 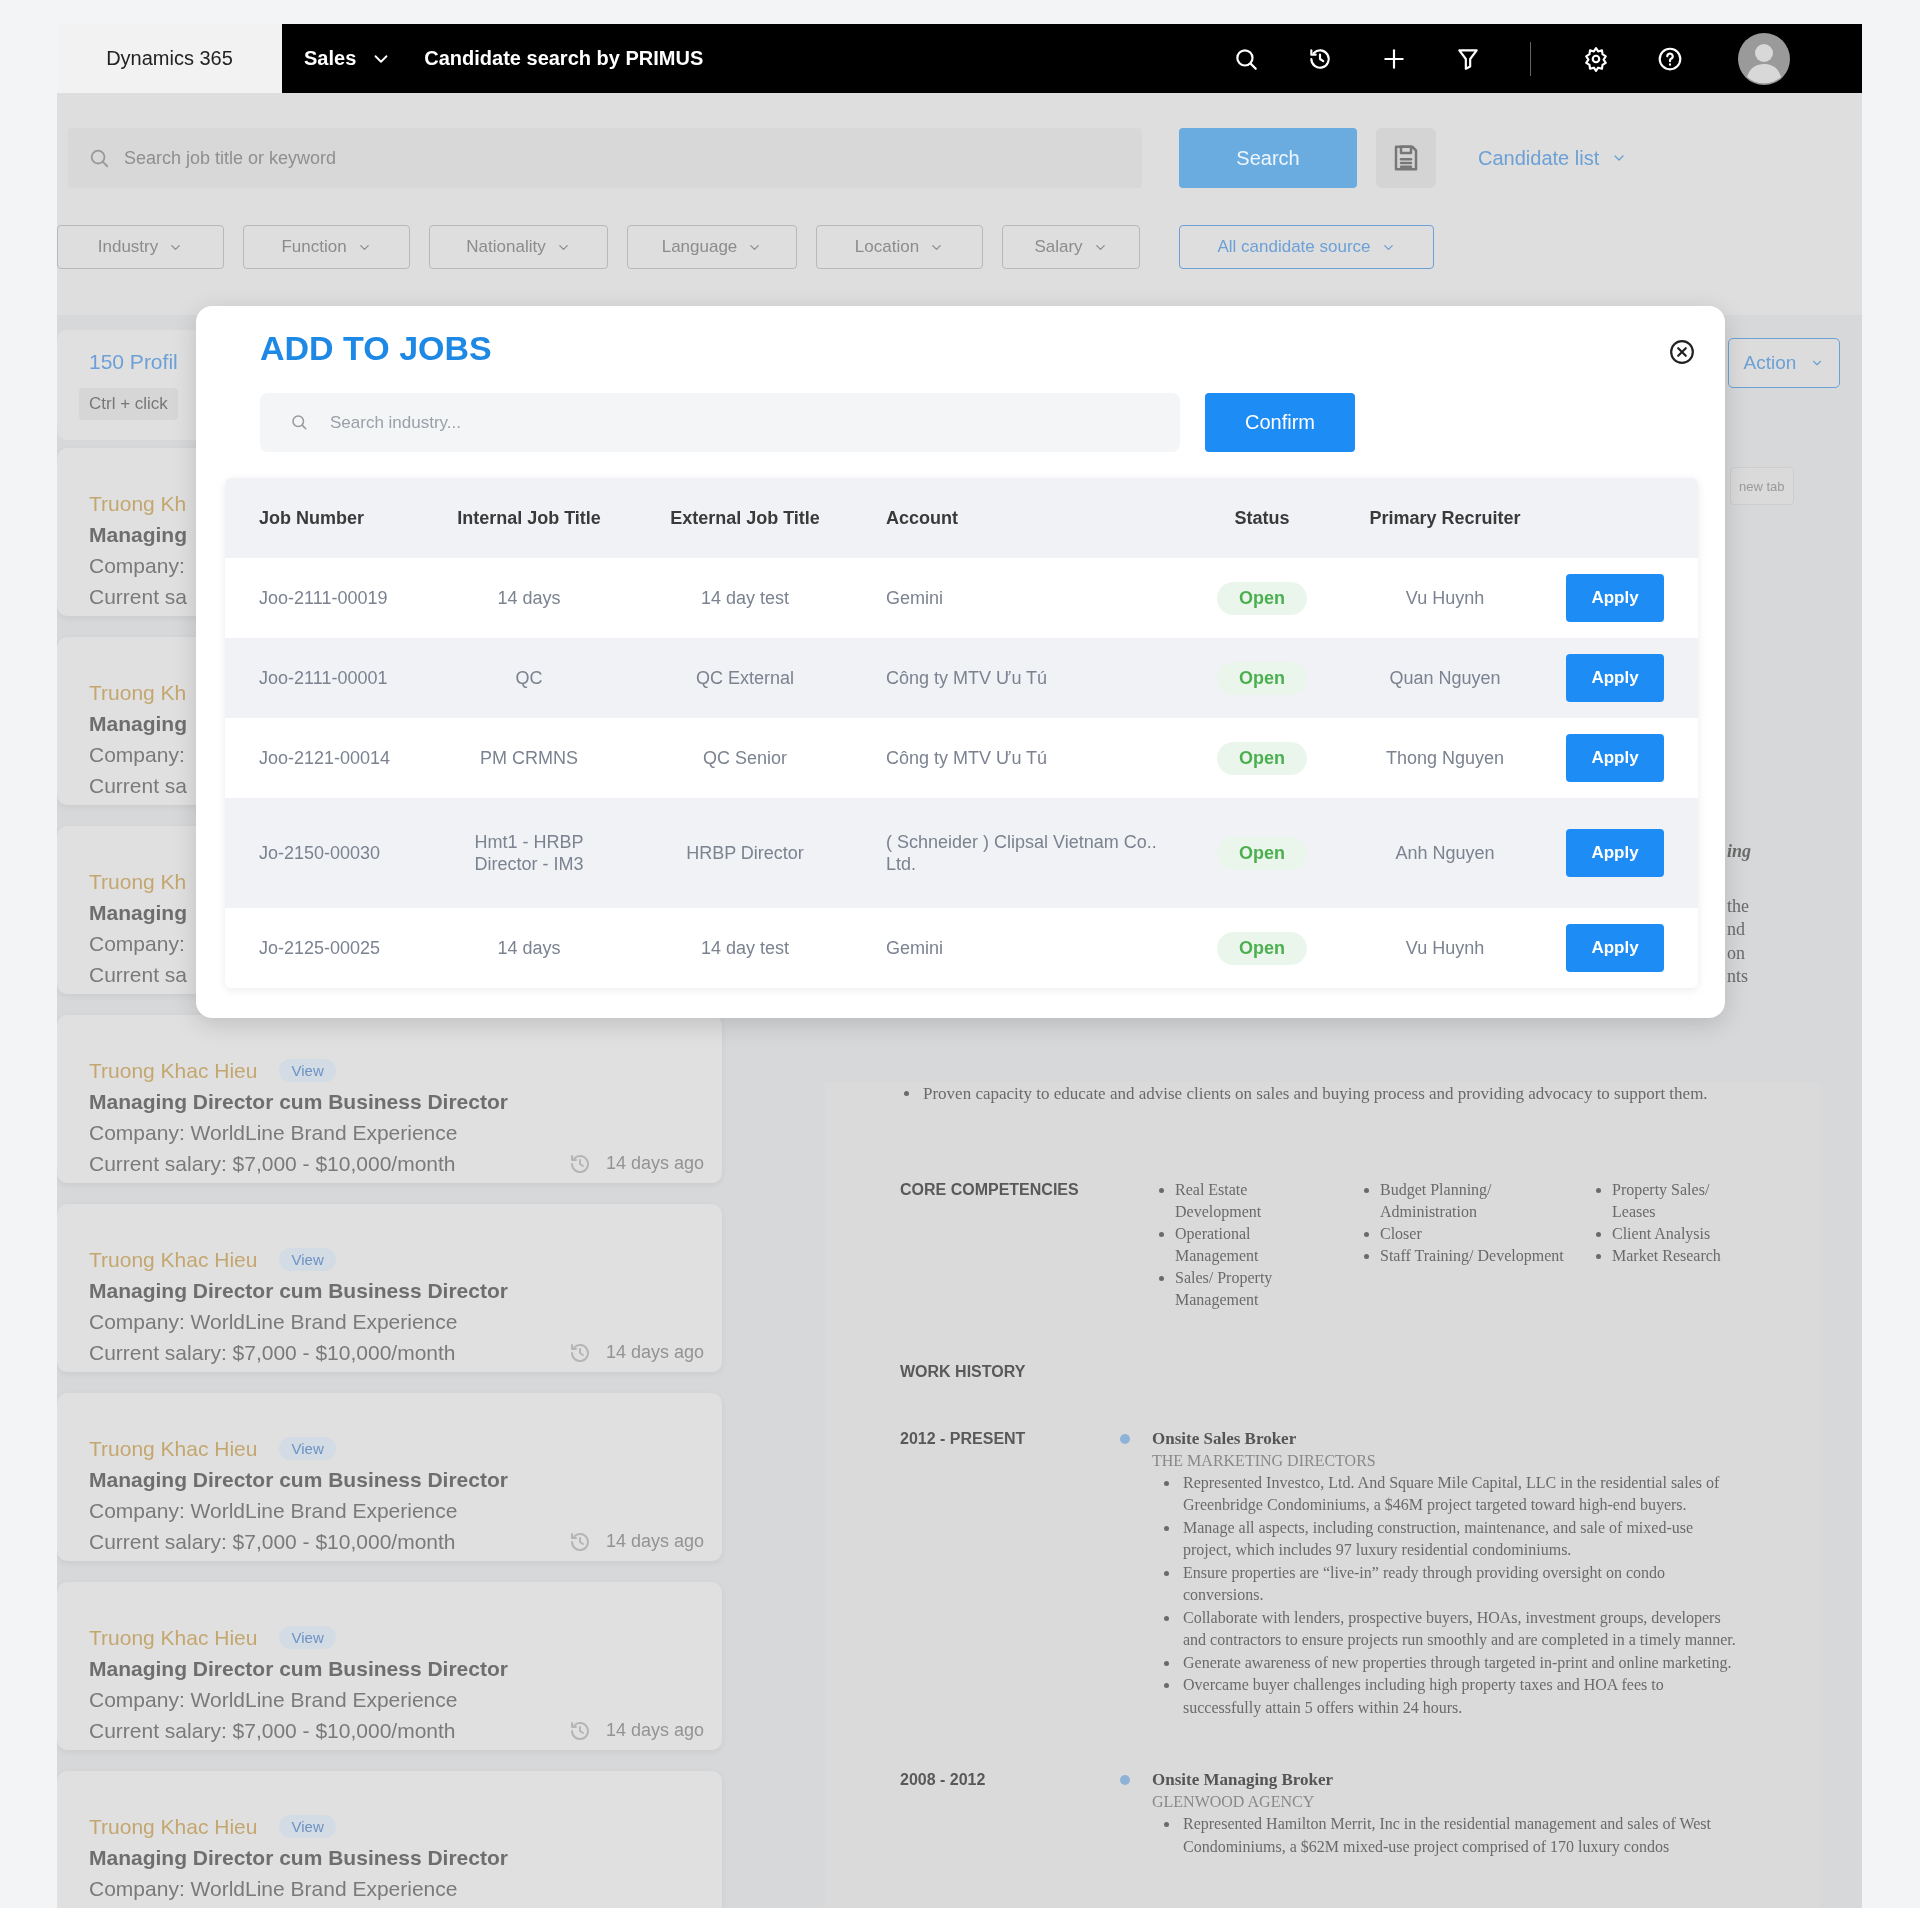 What do you see at coordinates (1306, 247) in the screenshot?
I see `source-filter-dropdown: All candidate source` at bounding box center [1306, 247].